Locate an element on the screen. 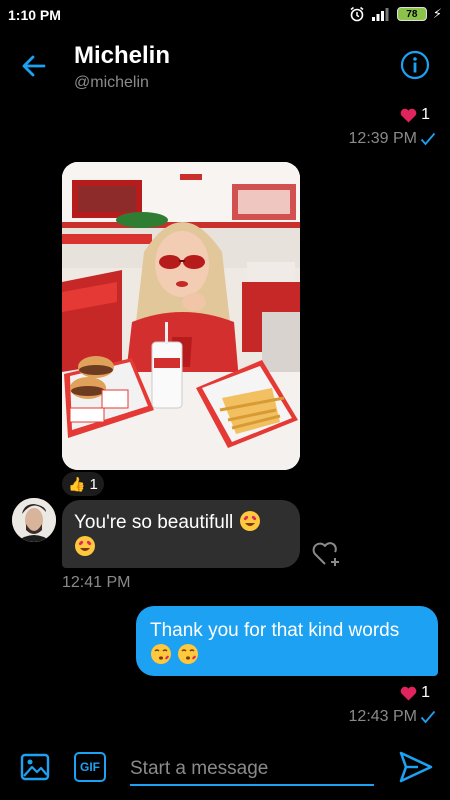 The image size is (450, 800). sent-message-bubble: Thank you for that kind words is located at coordinates (287, 641).